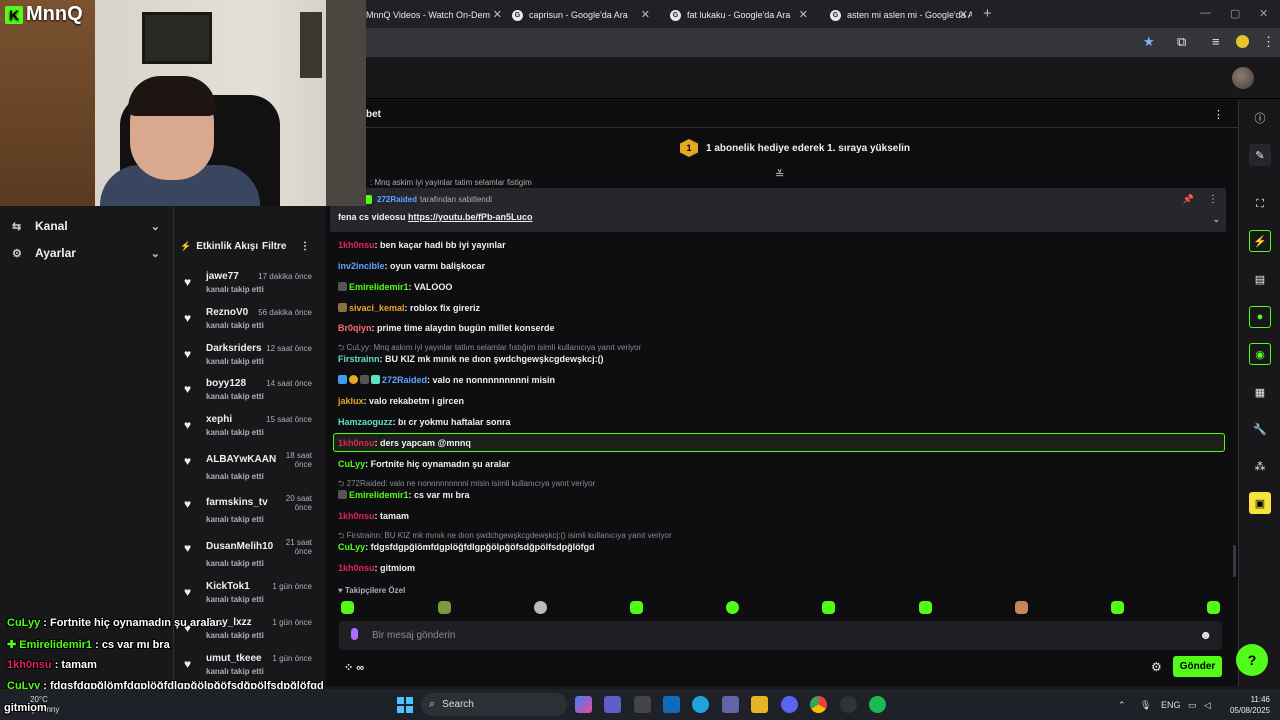 This screenshot has width=1280, height=720. What do you see at coordinates (1260, 317) in the screenshot?
I see `chat-bubble-icon: ●` at bounding box center [1260, 317].